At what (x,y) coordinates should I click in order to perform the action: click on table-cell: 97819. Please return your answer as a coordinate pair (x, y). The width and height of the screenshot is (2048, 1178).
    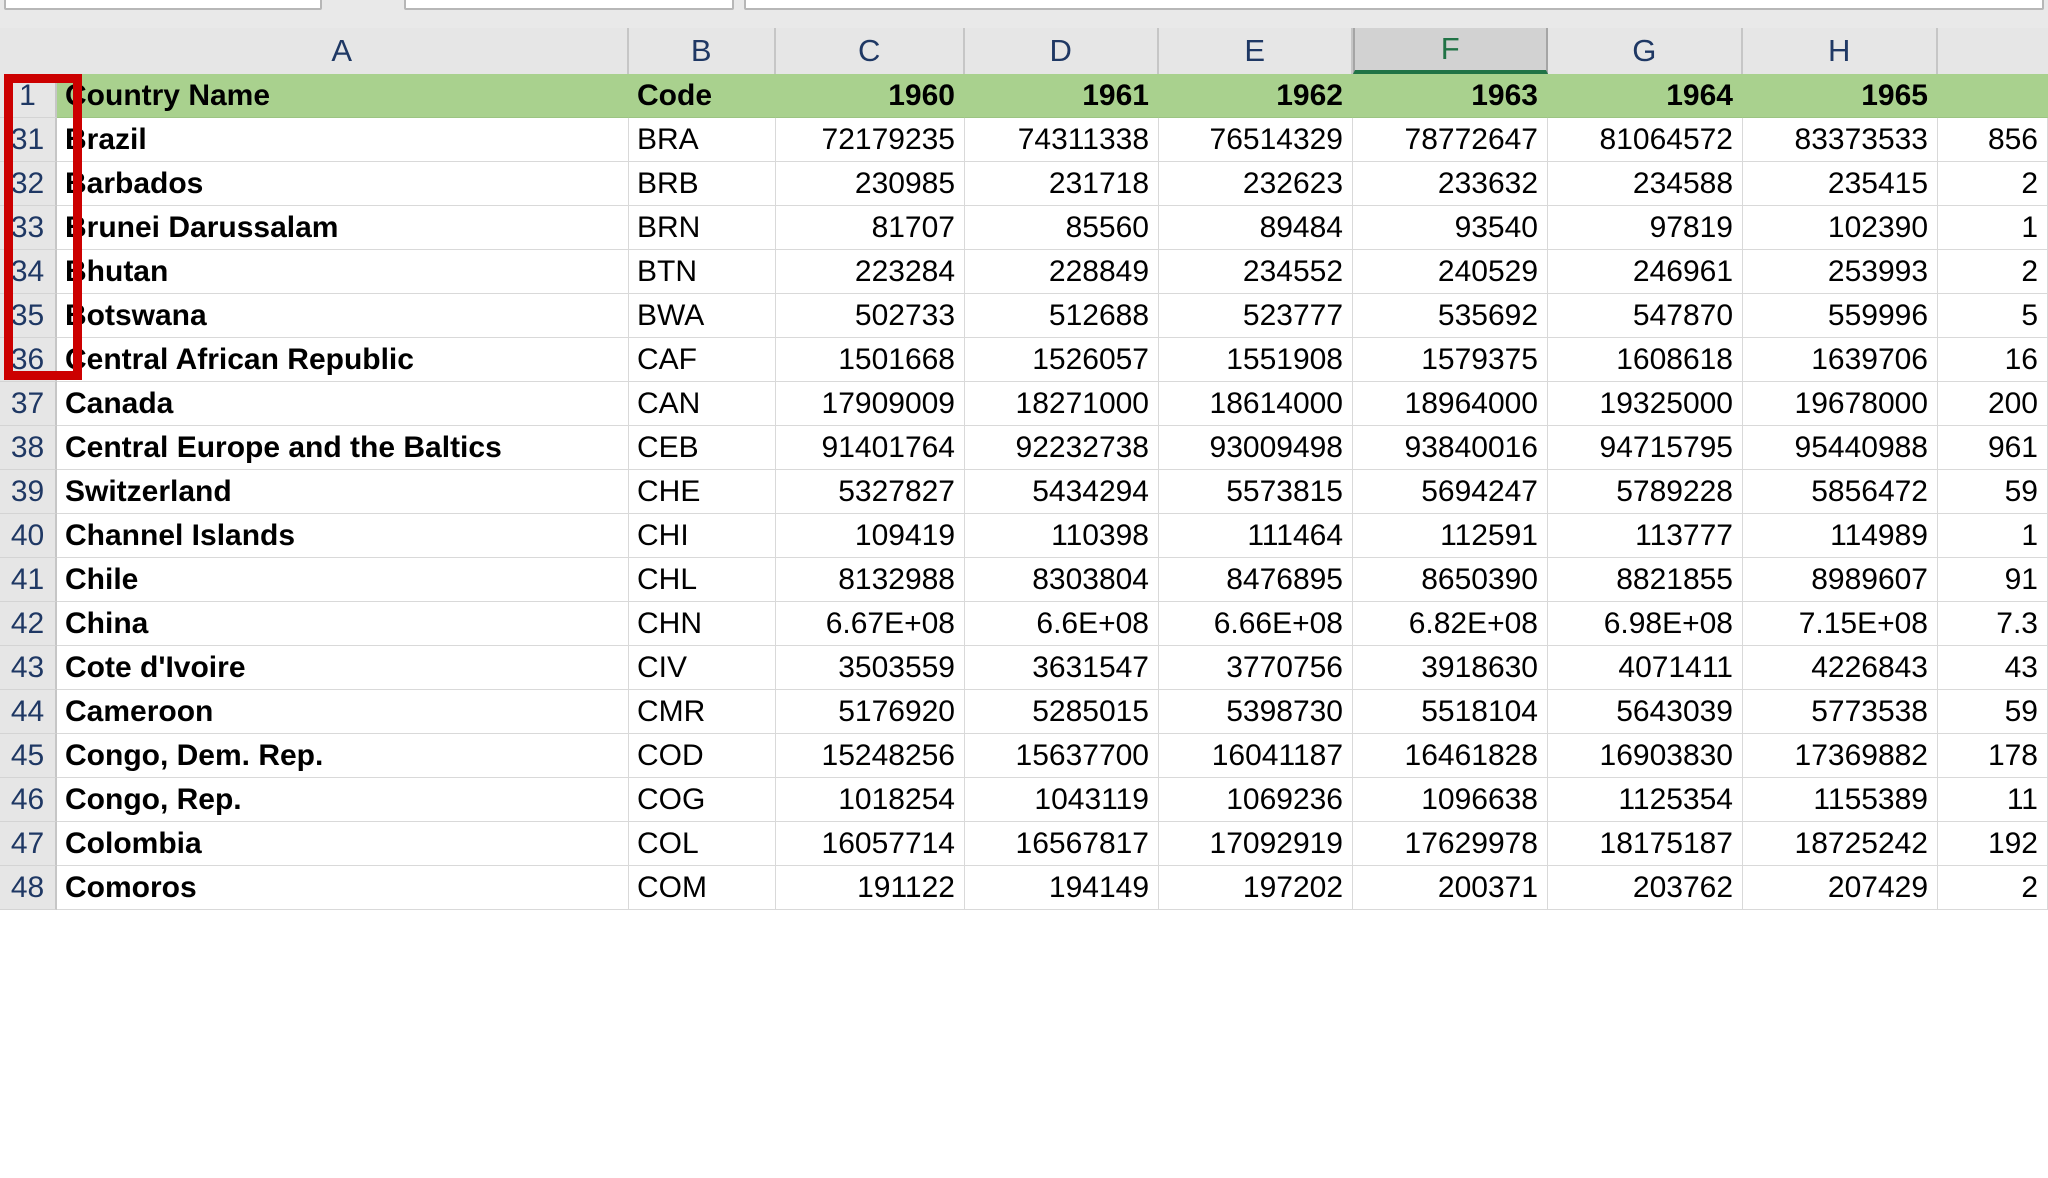
    Looking at the image, I should click on (1645, 228).